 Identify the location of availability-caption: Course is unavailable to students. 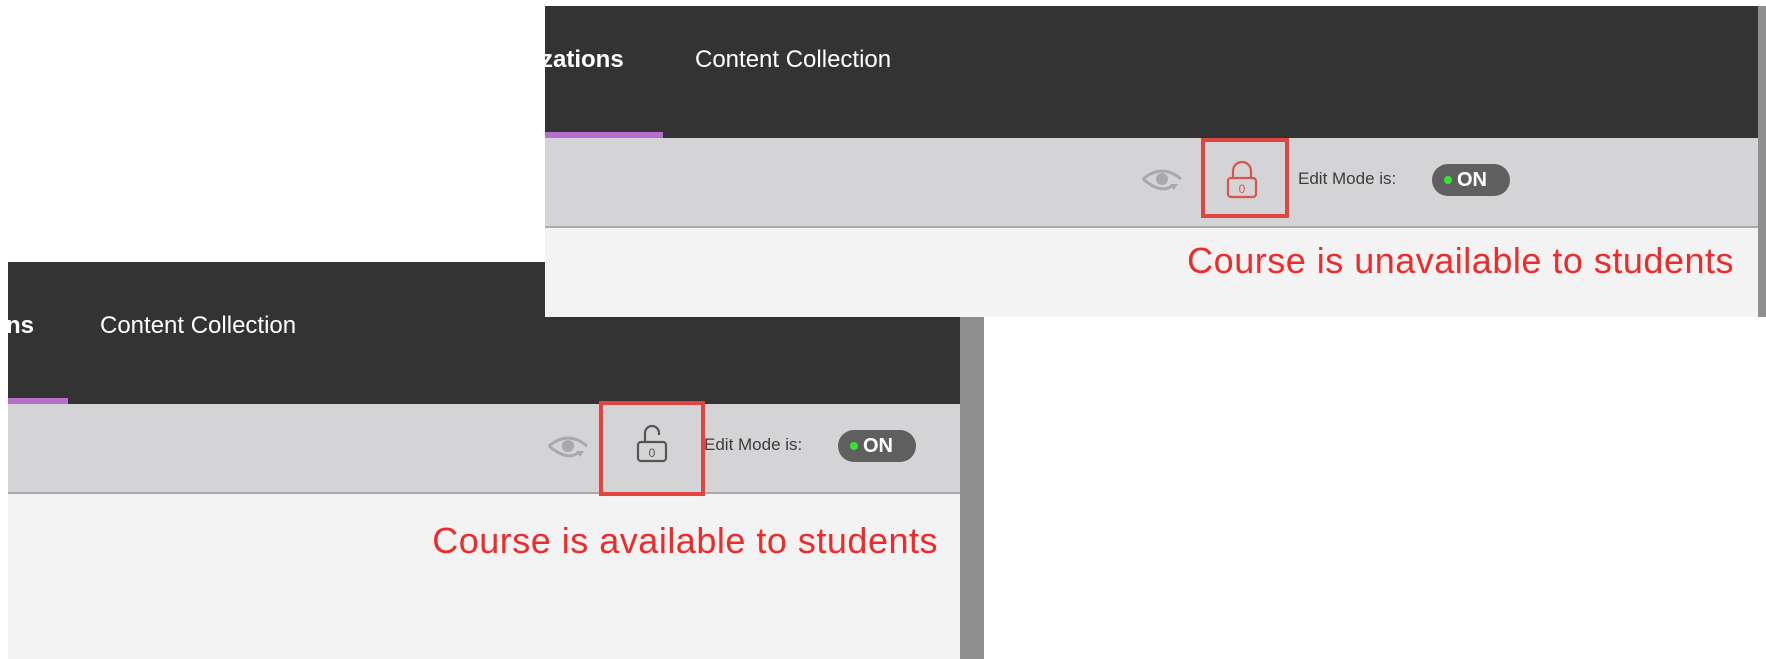
(1460, 260).